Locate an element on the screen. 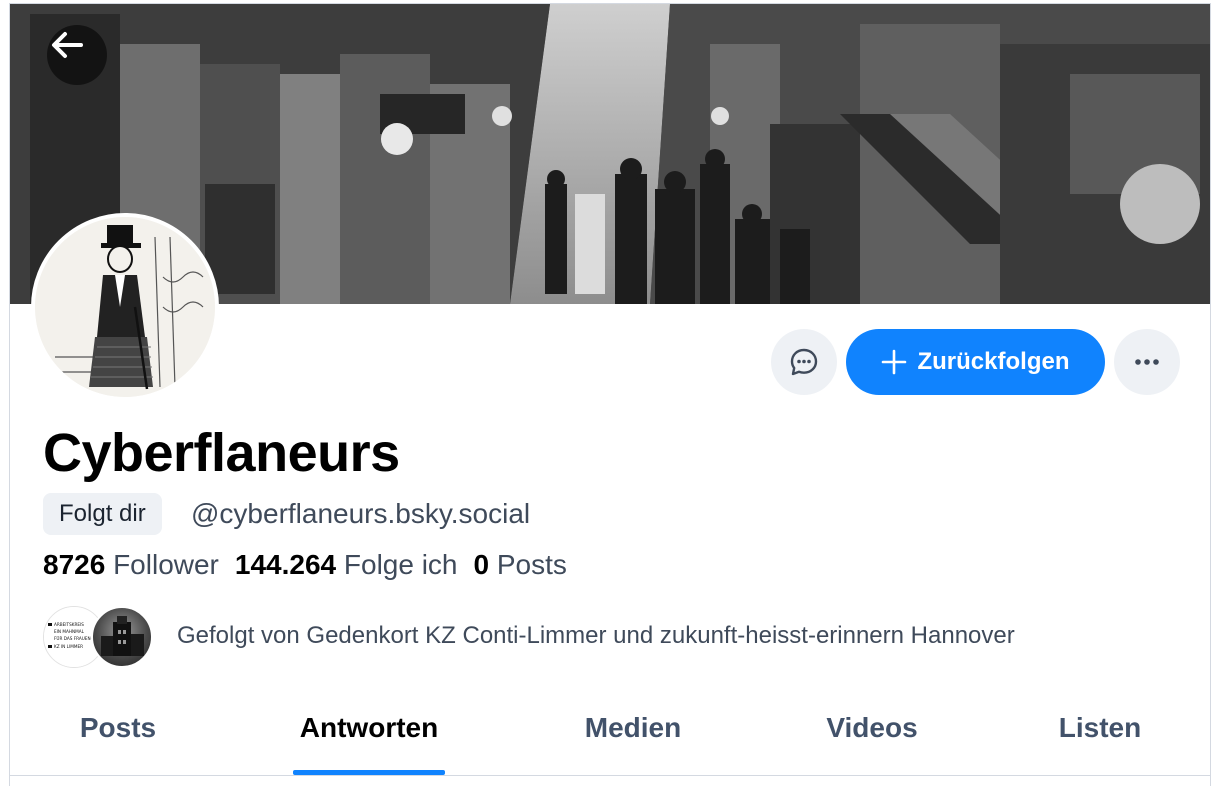 The image size is (1220, 786). svg-text: KZ IN LIMMER is located at coordinates (68, 646).